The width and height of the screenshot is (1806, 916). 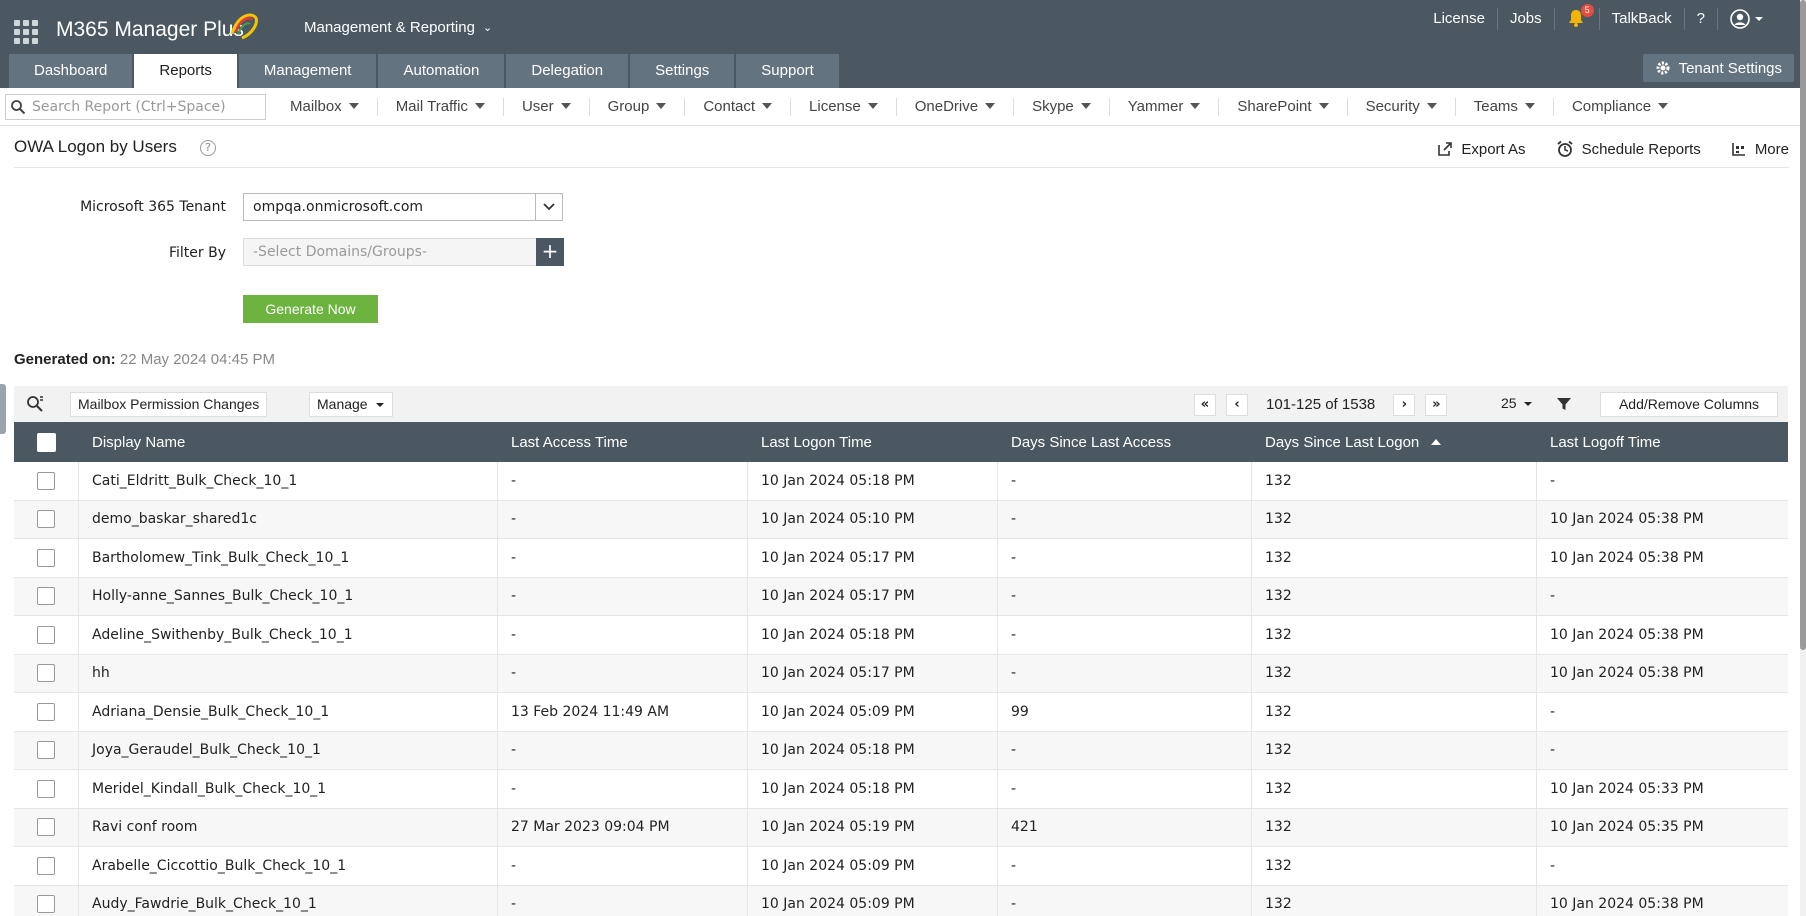 What do you see at coordinates (169, 404) in the screenshot?
I see `quick-filter-chip: Mailbox Permission Changes` at bounding box center [169, 404].